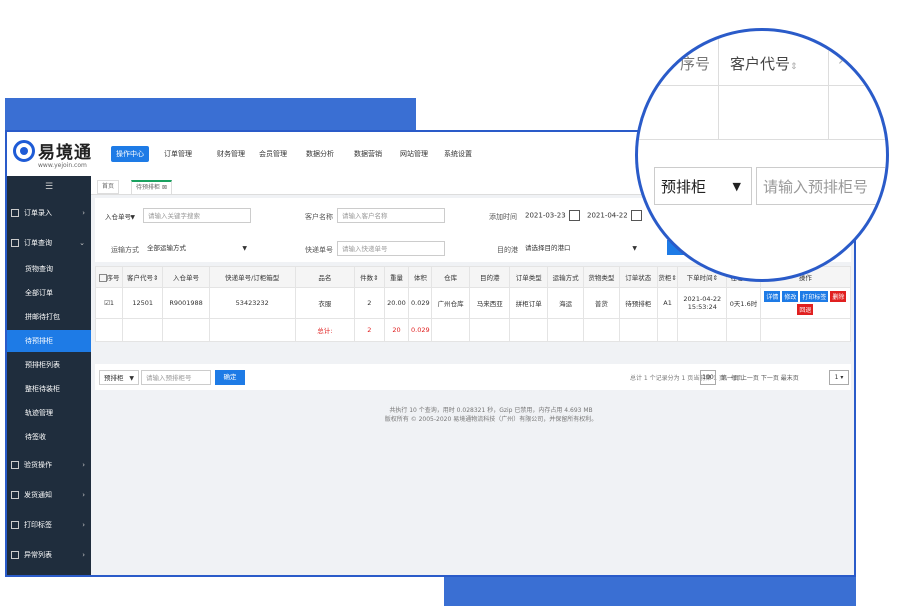 Image resolution: width=900 pixels, height=606 pixels. Describe the element at coordinates (391, 215) in the screenshot. I see `customer-input: 请输入客户名称` at that location.